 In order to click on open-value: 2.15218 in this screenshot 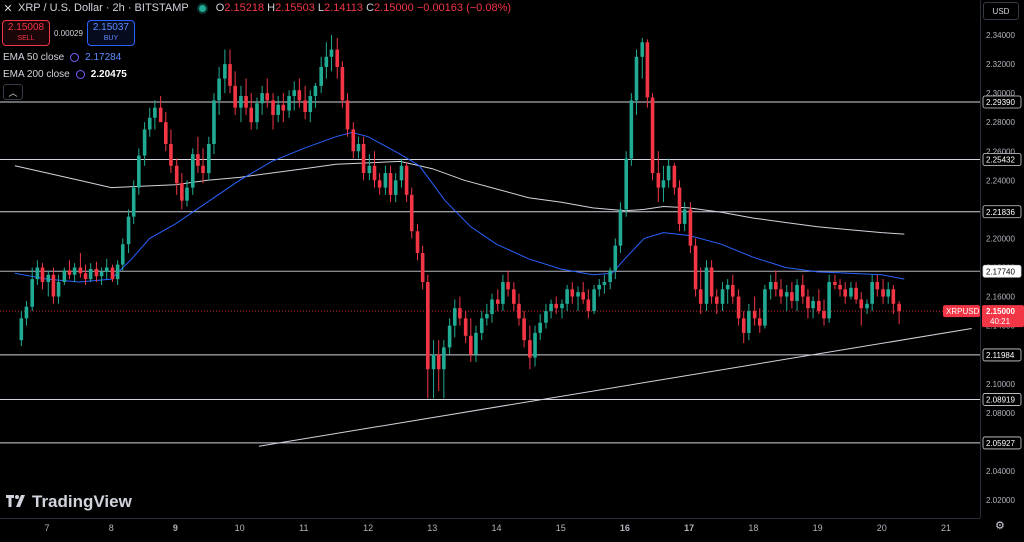, I will do `click(244, 8)`.